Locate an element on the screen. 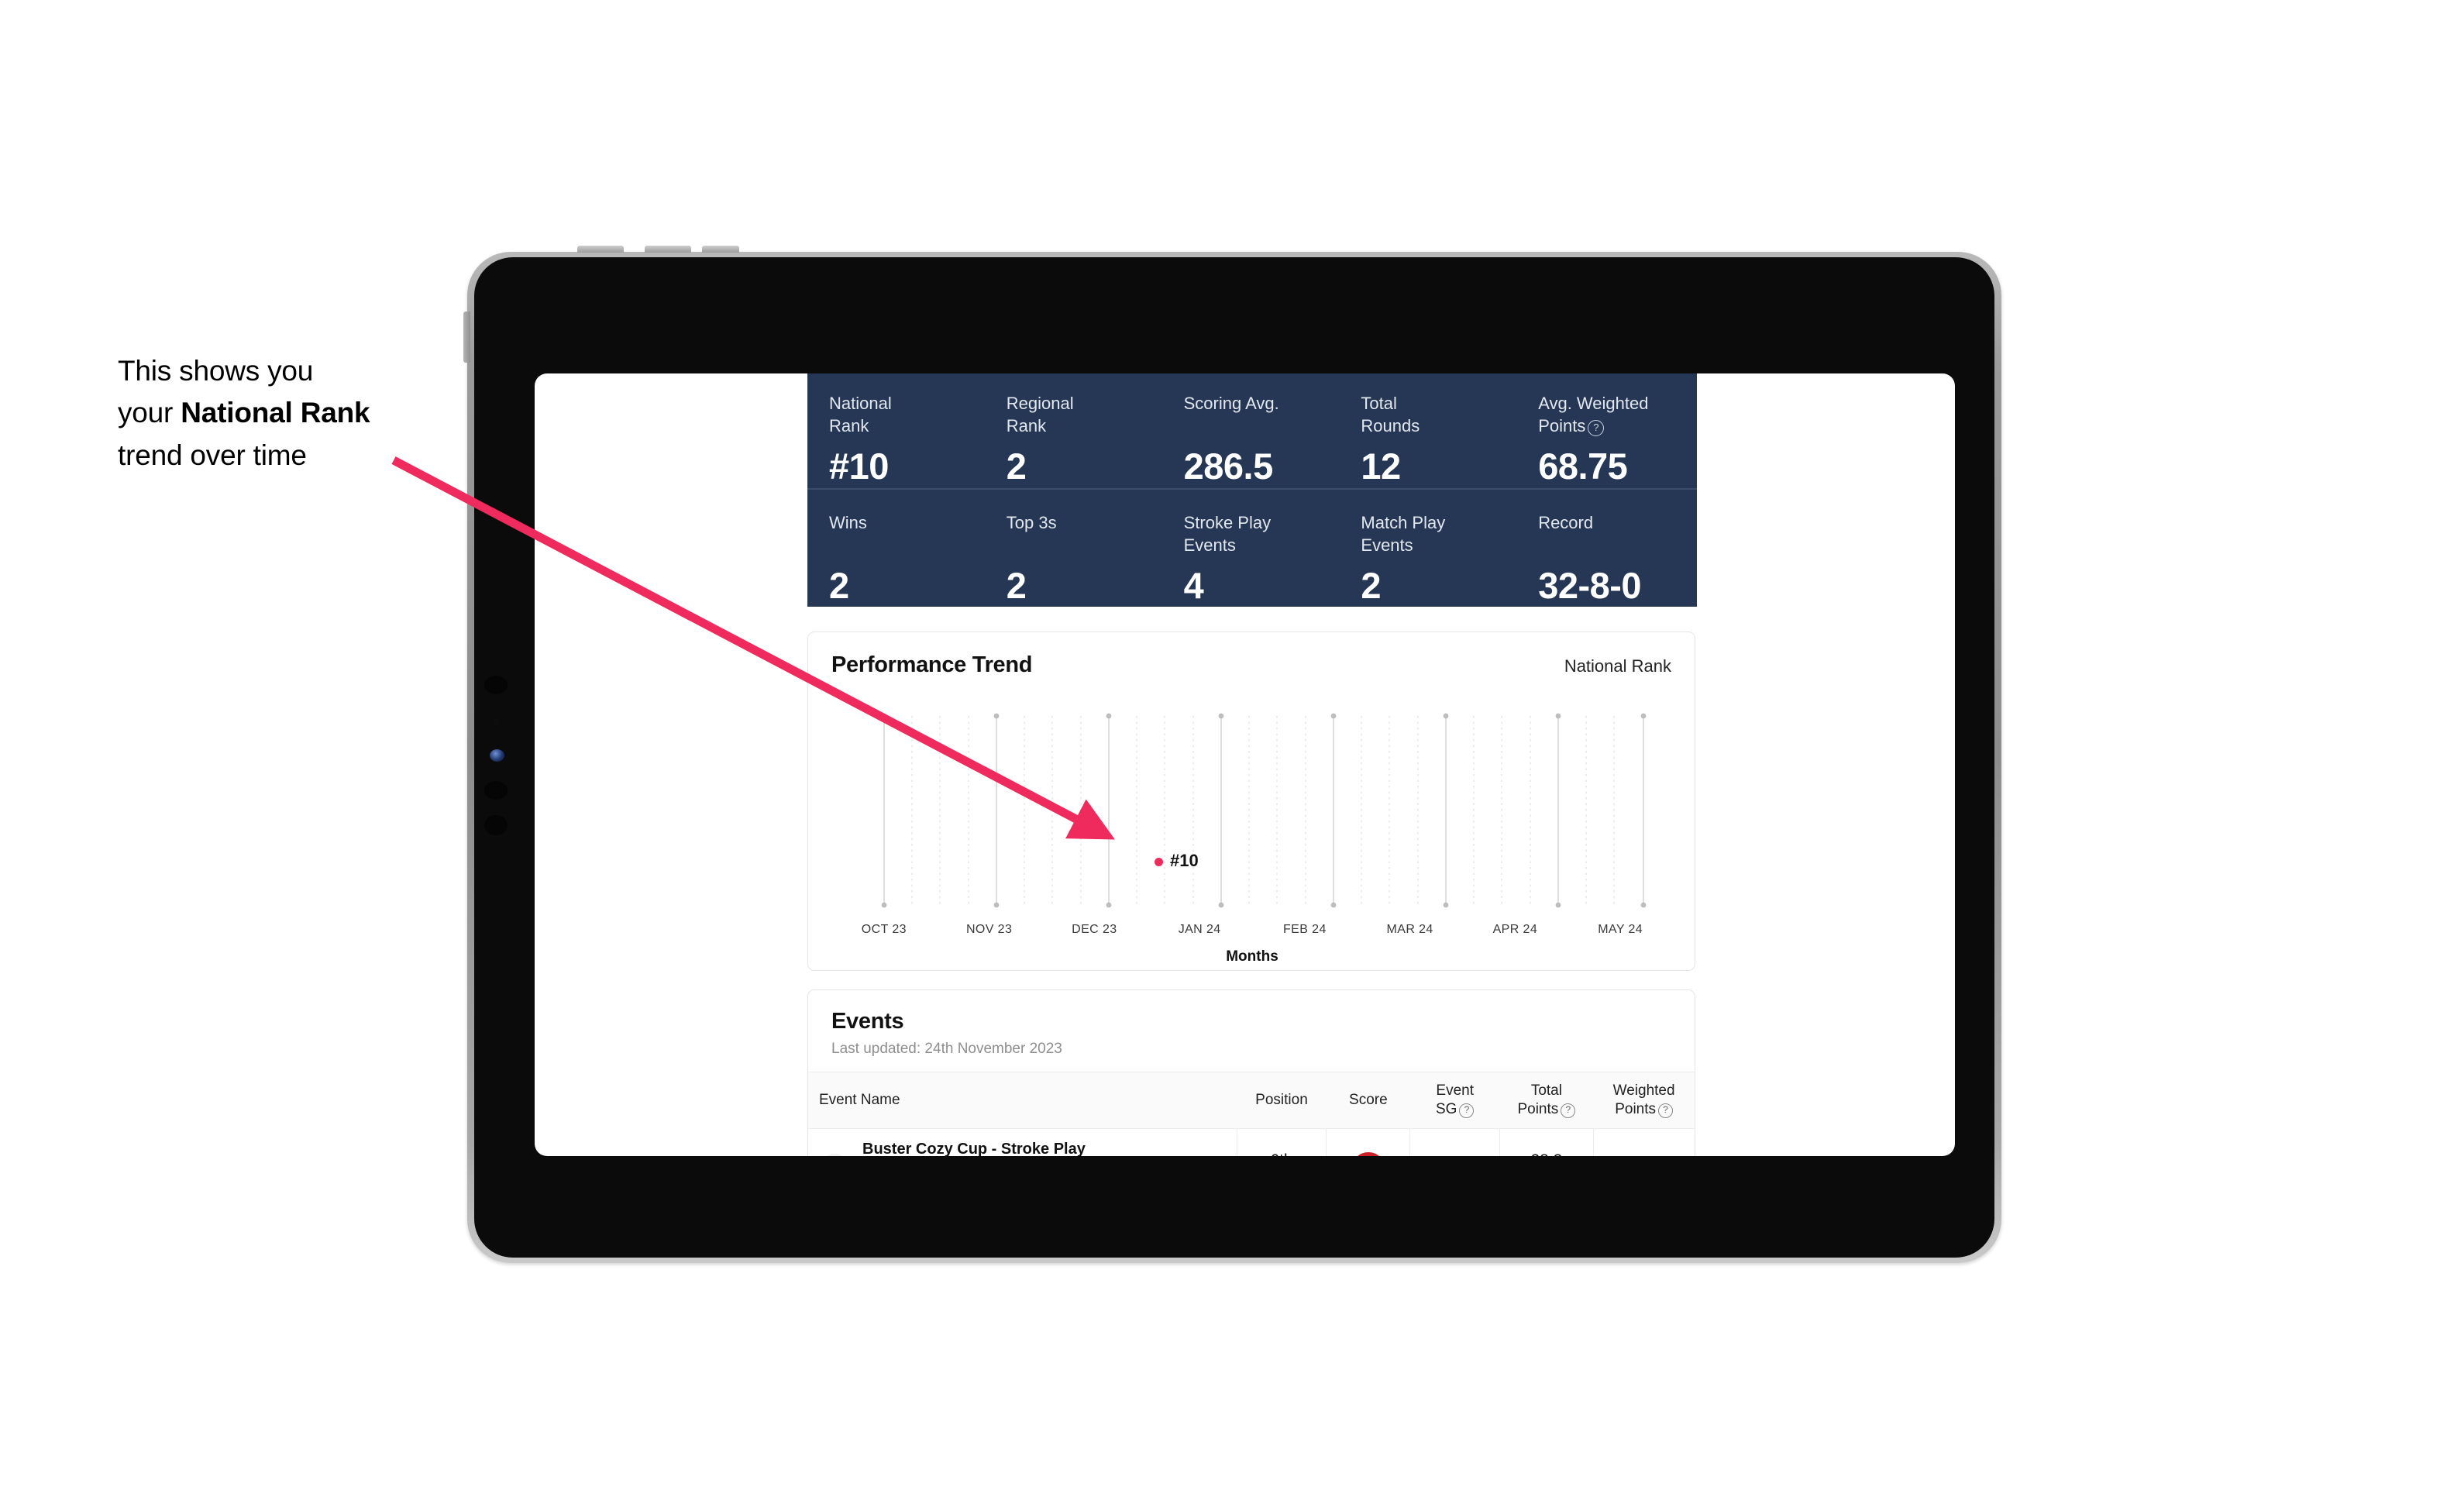 This screenshot has height=1497, width=2464. front-camera-icon is located at coordinates (496, 685).